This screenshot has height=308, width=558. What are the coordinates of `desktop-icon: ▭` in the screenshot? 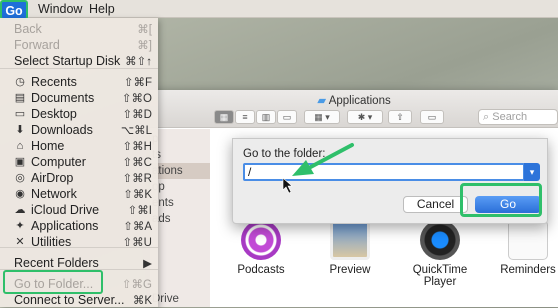 It's located at (20, 114).